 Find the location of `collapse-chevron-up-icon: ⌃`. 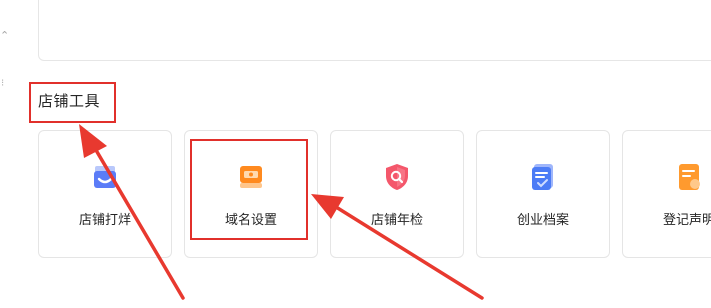

collapse-chevron-up-icon: ⌃ is located at coordinates (4, 36).